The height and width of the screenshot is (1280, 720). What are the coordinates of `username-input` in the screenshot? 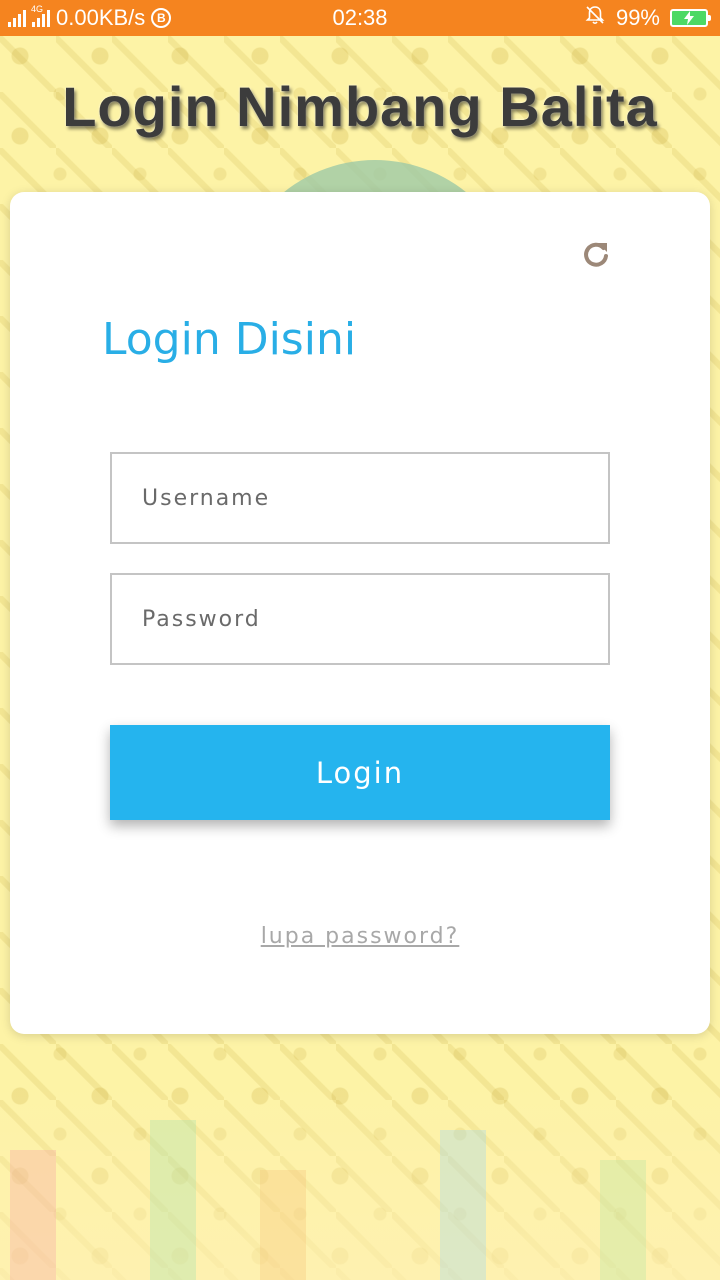 It's located at (360, 498).